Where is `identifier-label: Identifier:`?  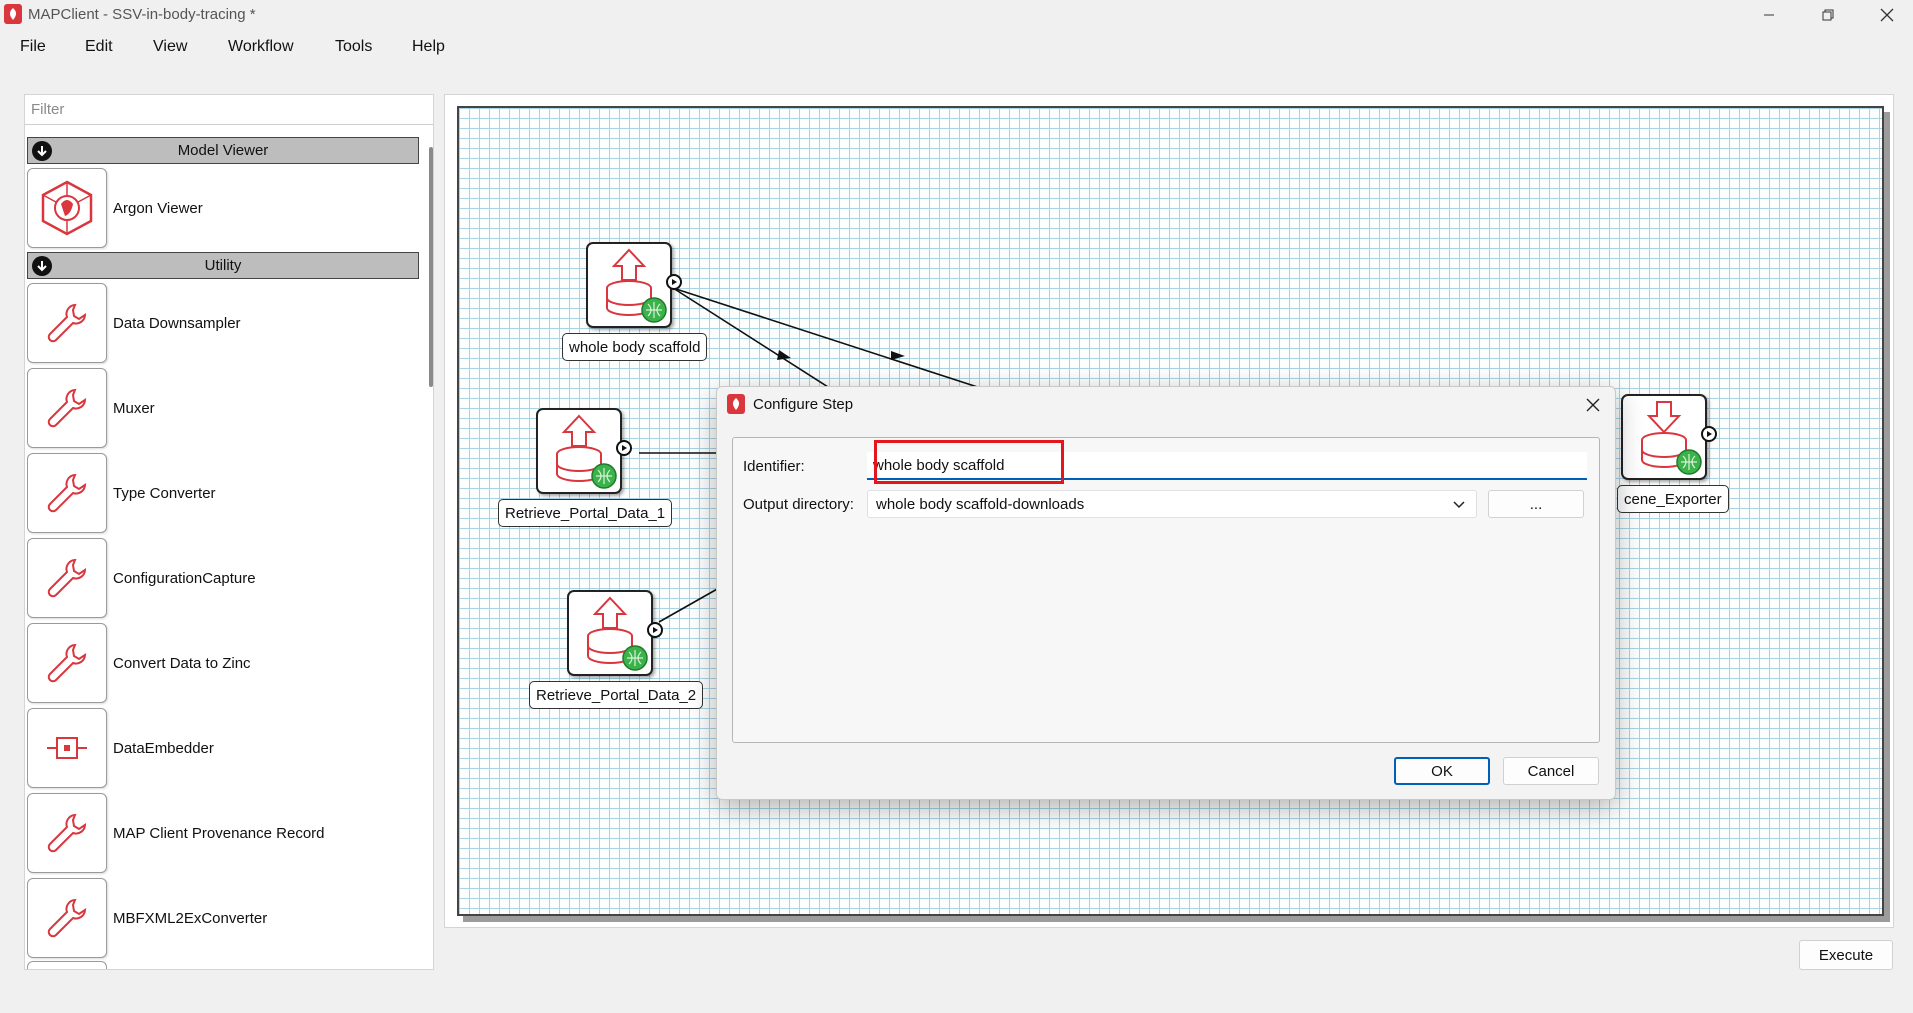
identifier-label: Identifier: is located at coordinates (774, 466).